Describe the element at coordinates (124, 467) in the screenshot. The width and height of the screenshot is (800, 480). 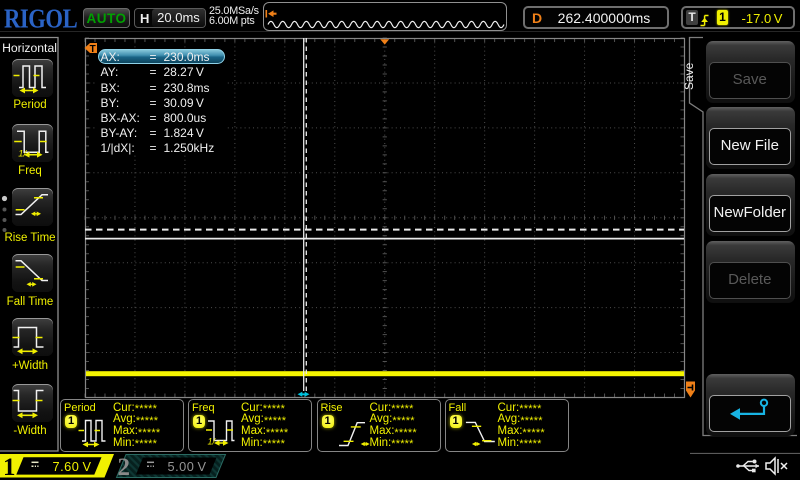
I see `svg-text: 2` at that location.